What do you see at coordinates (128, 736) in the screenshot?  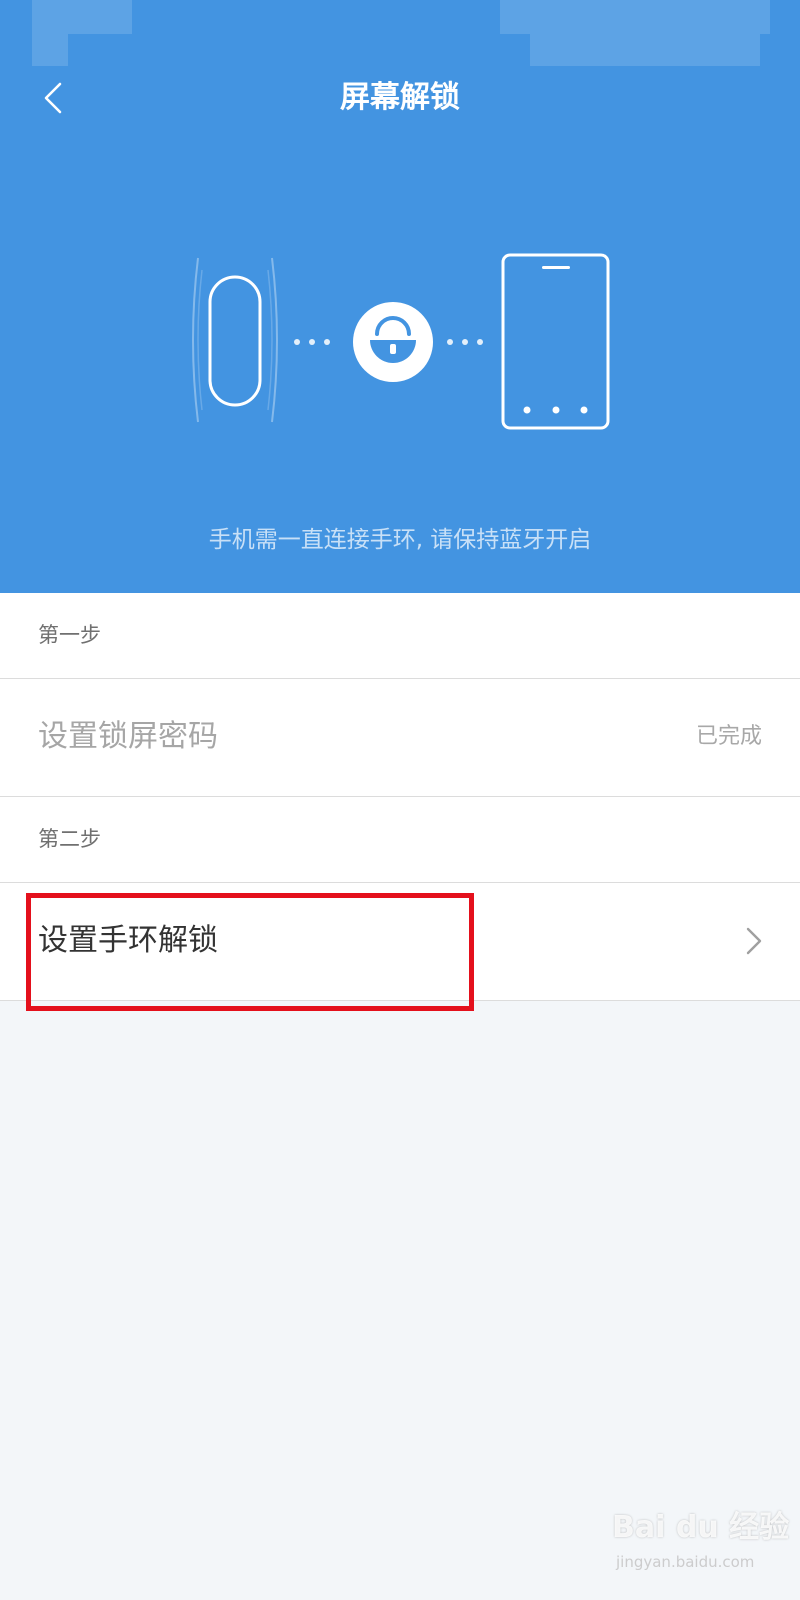 I see `set-lockscreen-password-label: 设置锁屏密码` at bounding box center [128, 736].